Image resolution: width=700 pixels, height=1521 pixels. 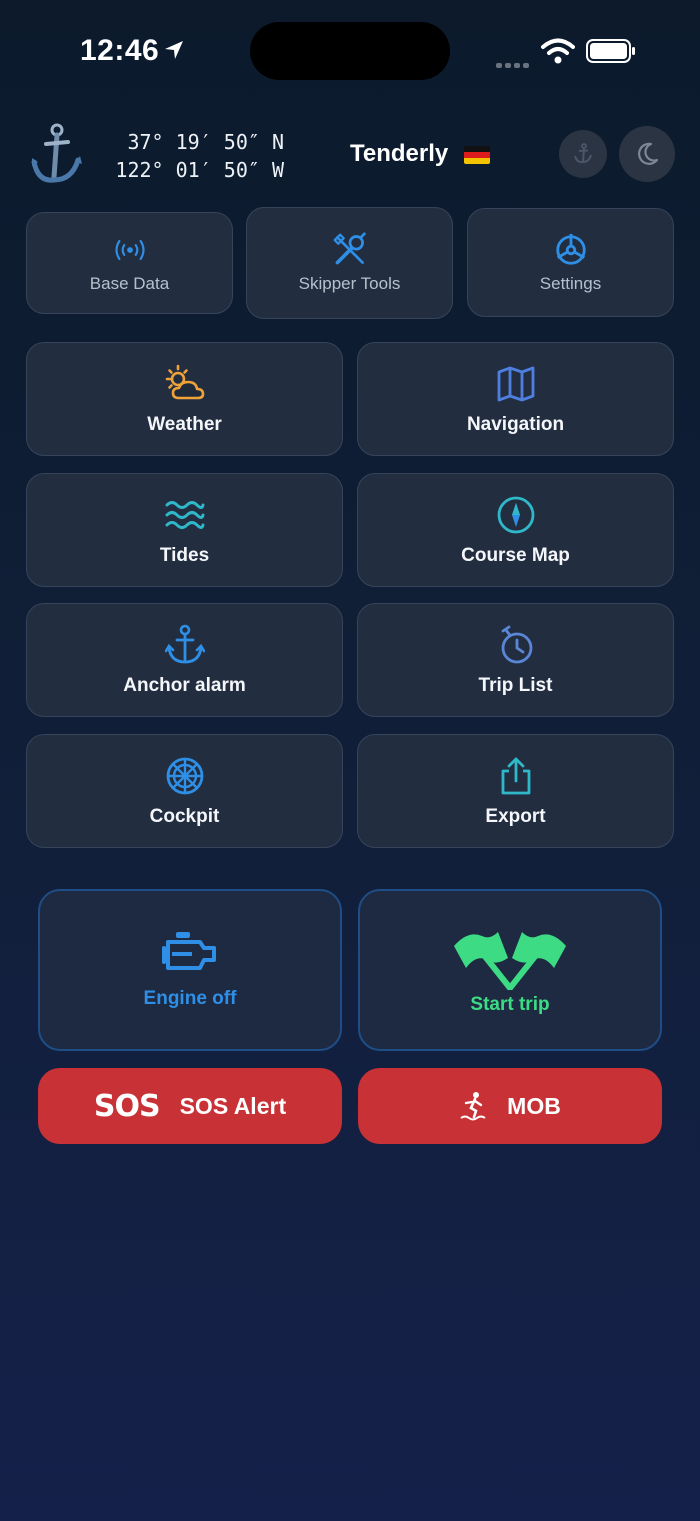 I want to click on night-mode-button, so click(x=647, y=154).